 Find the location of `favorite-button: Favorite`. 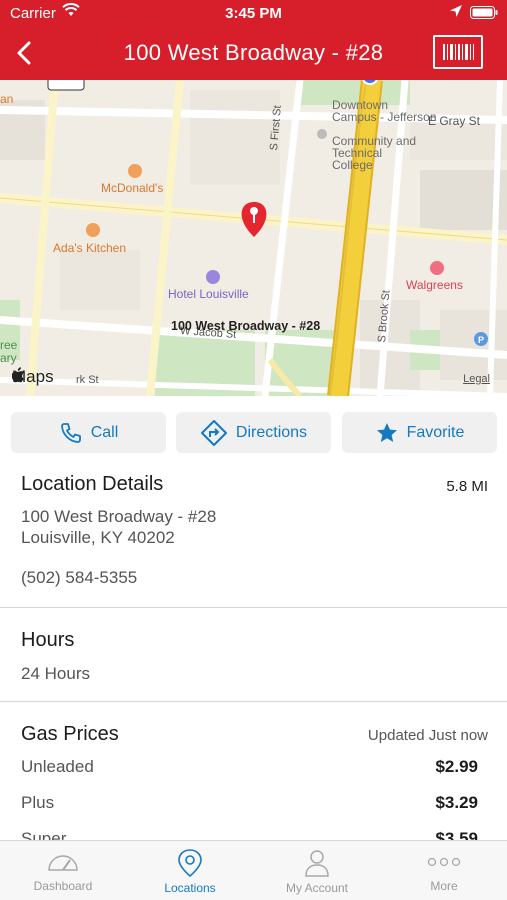

favorite-button: Favorite is located at coordinates (419, 432).